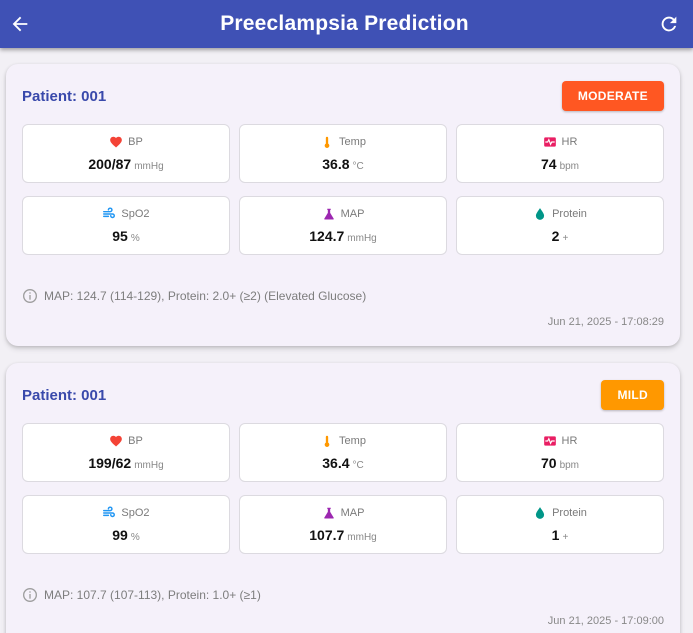 The width and height of the screenshot is (693, 633). What do you see at coordinates (555, 236) in the screenshot?
I see `vital-value: 2` at bounding box center [555, 236].